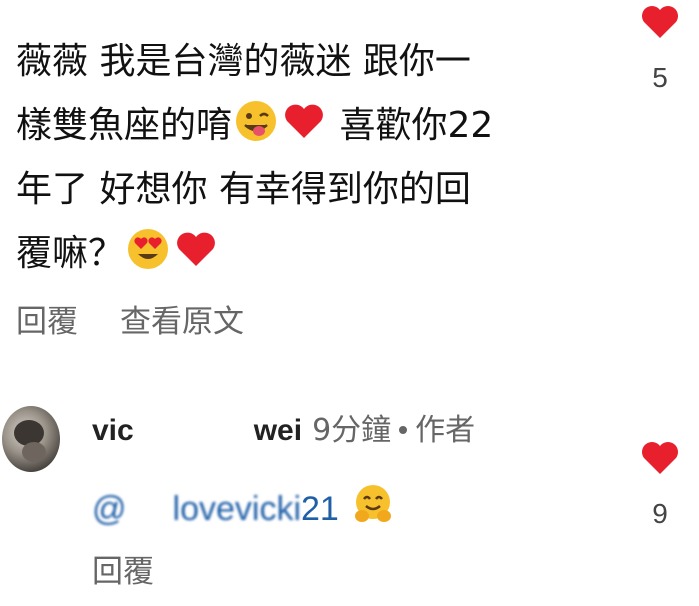 This screenshot has width=699, height=606. I want to click on reply-header: vic wei 9分鐘 作者, so click(283, 427).